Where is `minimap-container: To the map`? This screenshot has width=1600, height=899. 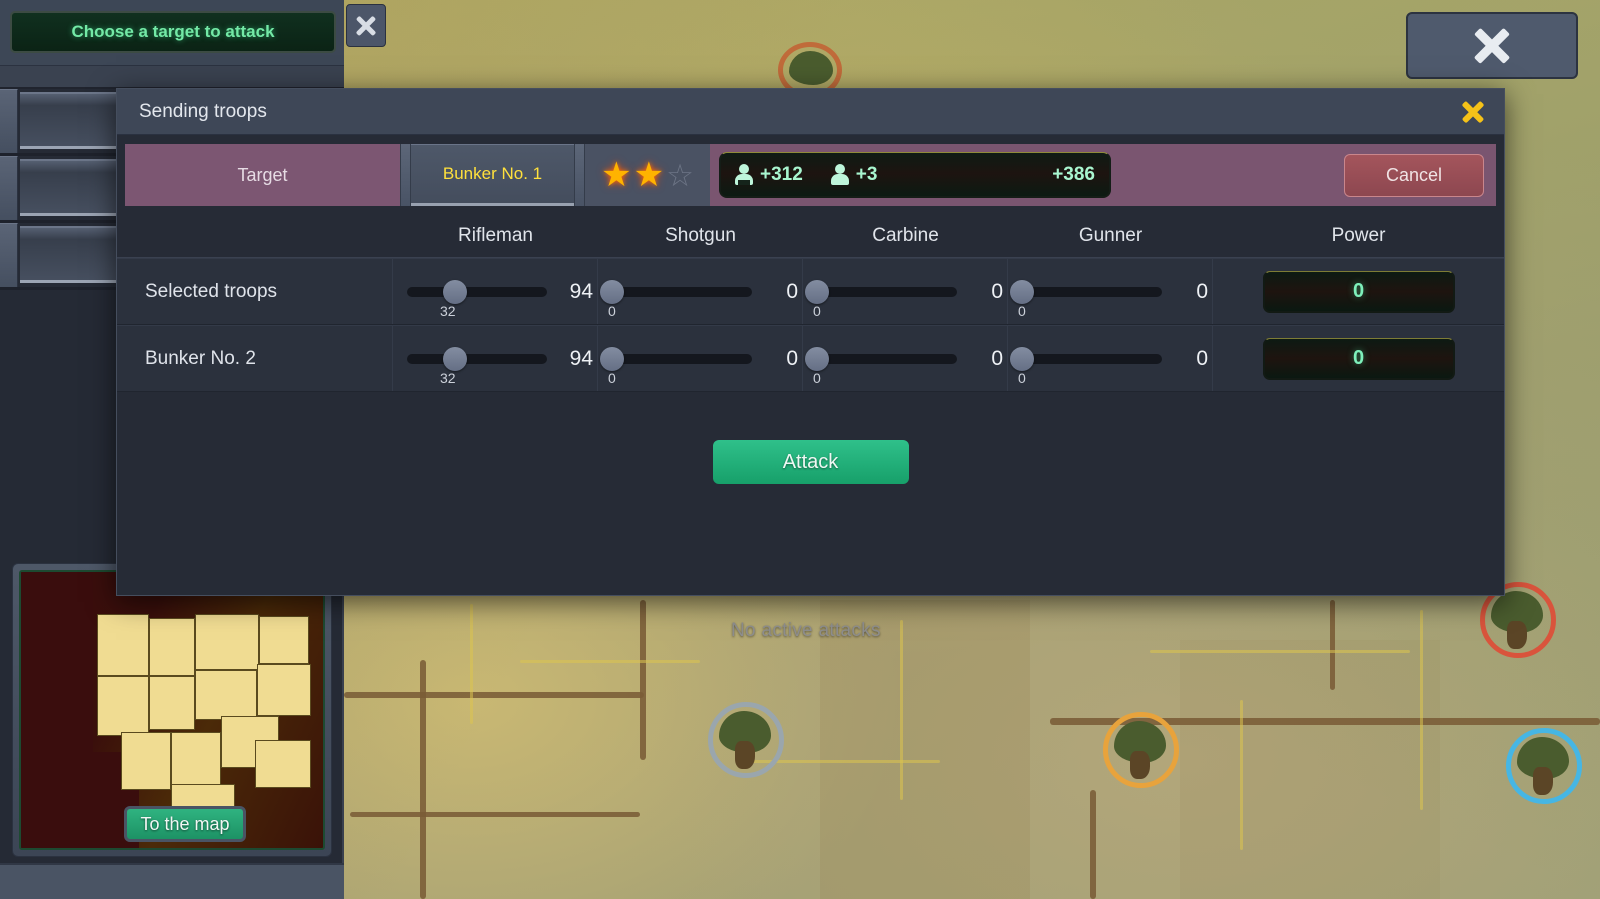
minimap-container: To the map is located at coordinates (172, 710).